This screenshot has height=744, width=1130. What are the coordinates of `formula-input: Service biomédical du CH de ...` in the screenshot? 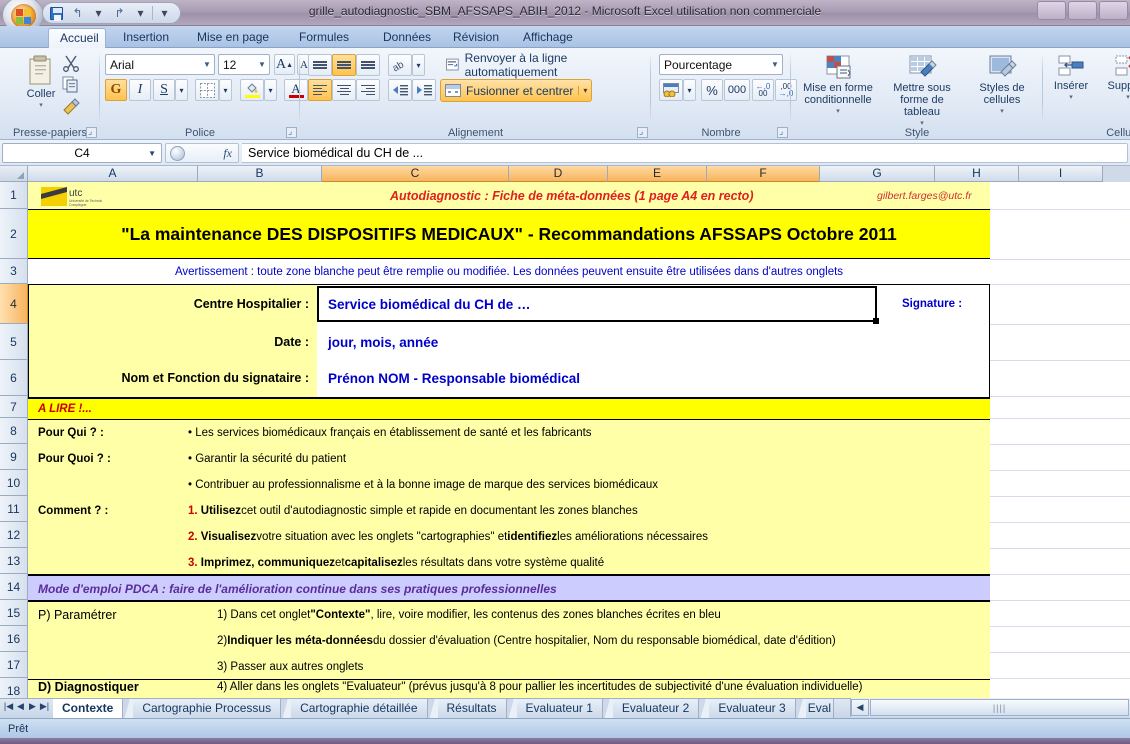 It's located at (685, 153).